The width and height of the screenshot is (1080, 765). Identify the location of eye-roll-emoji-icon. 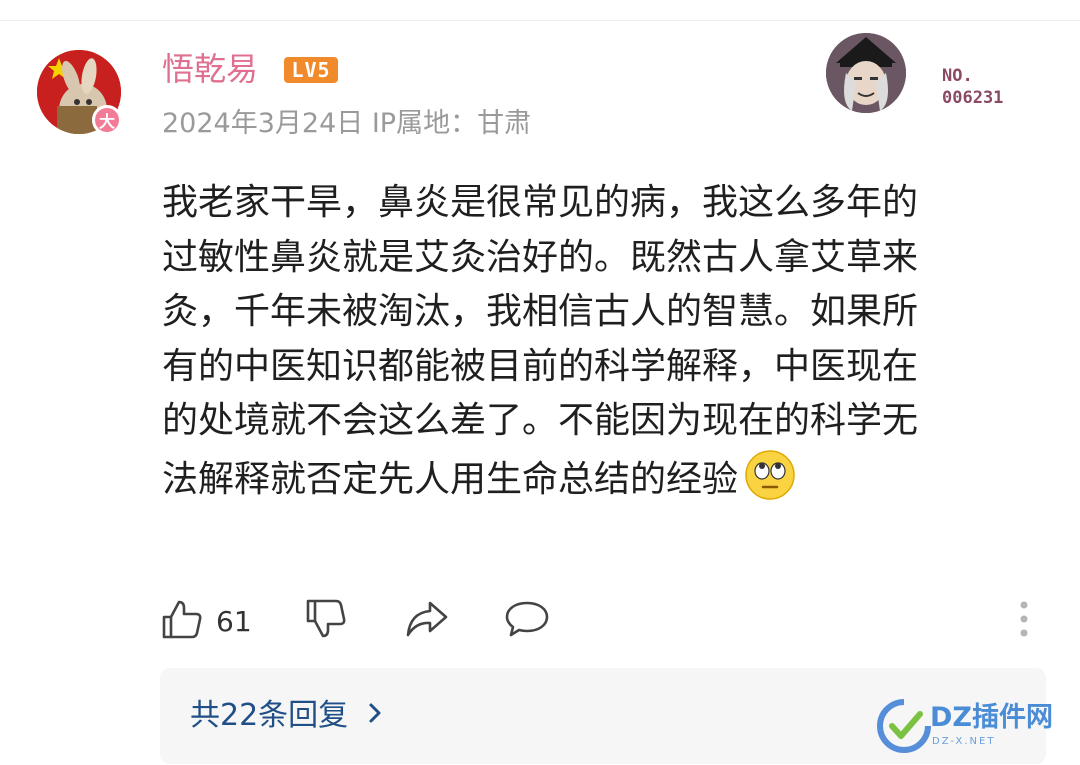
(770, 475).